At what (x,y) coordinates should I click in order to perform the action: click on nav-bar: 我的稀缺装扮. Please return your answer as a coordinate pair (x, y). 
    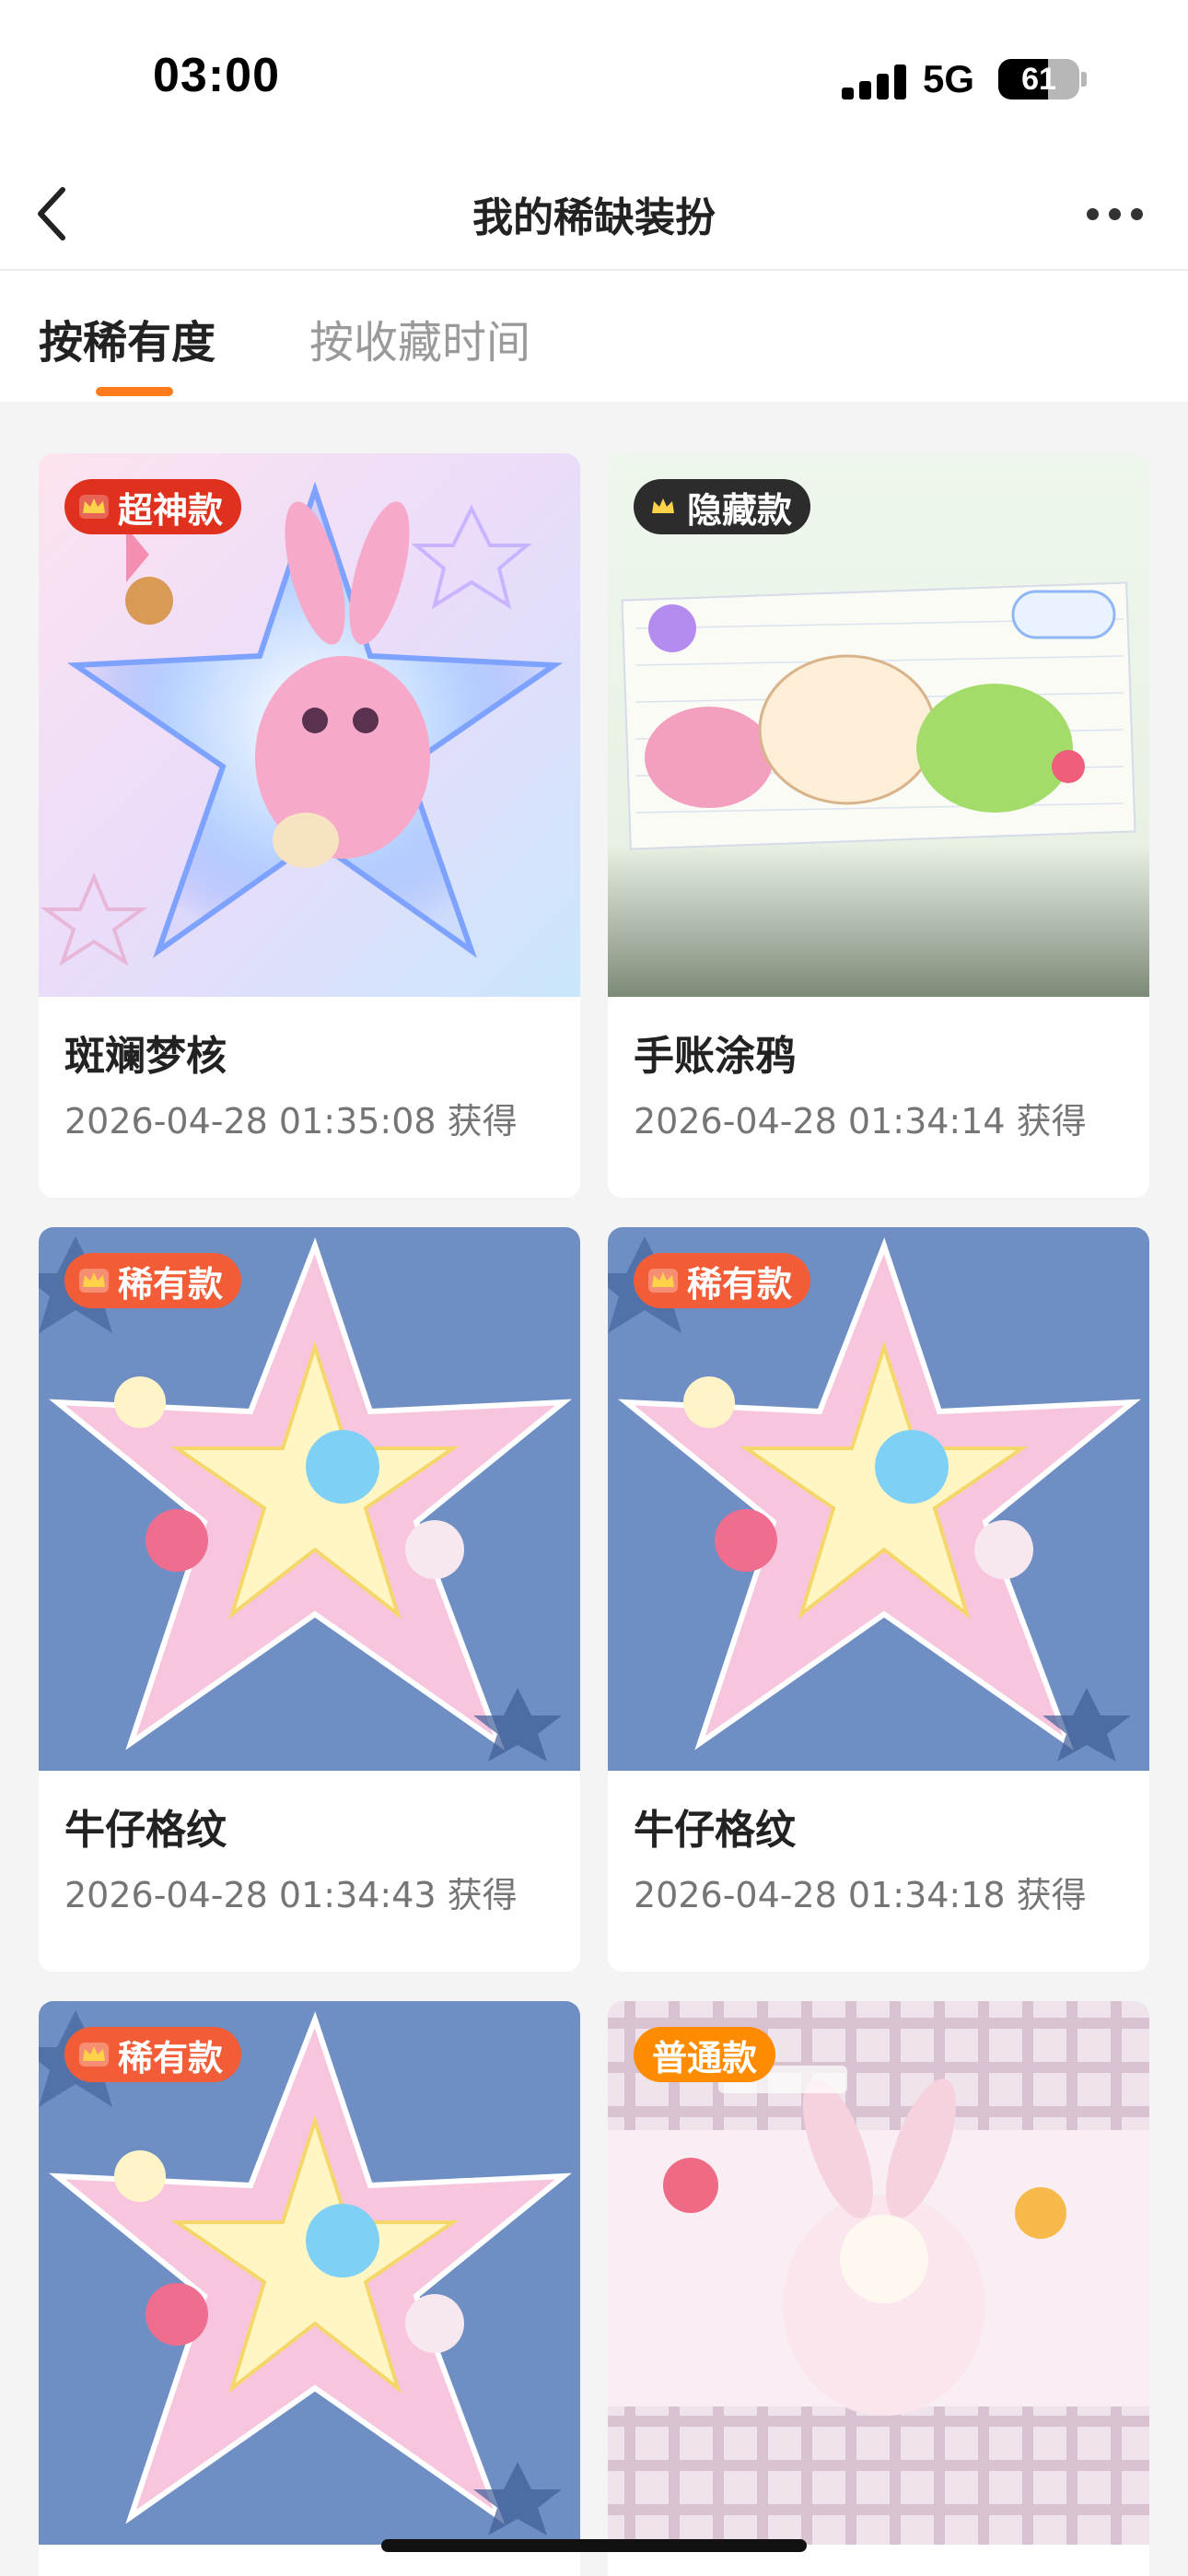
    Looking at the image, I should click on (594, 214).